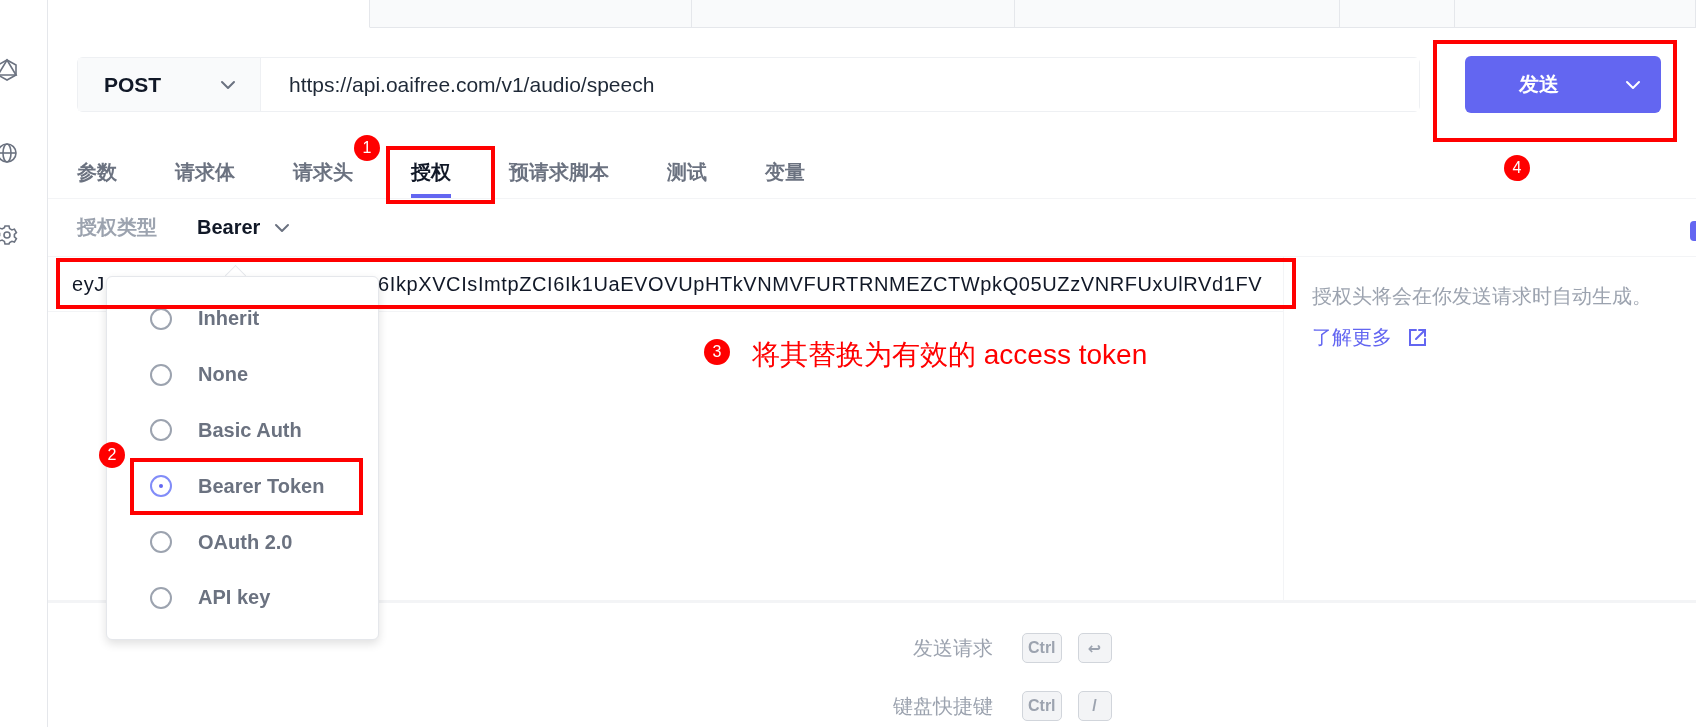 The image size is (1696, 727). I want to click on tab: 预请求脚本, so click(559, 178).